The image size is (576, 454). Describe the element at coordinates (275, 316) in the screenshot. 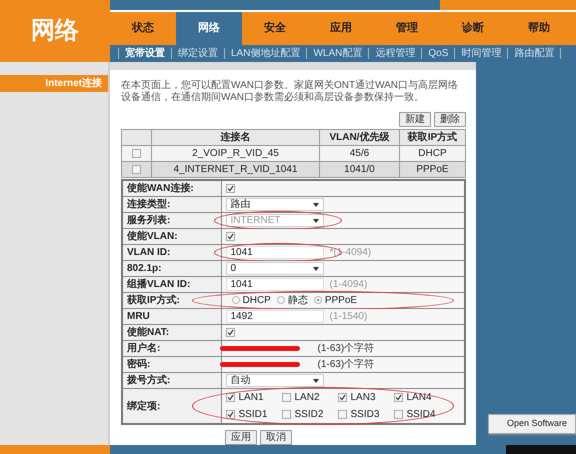

I see `input-field: 1492` at that location.